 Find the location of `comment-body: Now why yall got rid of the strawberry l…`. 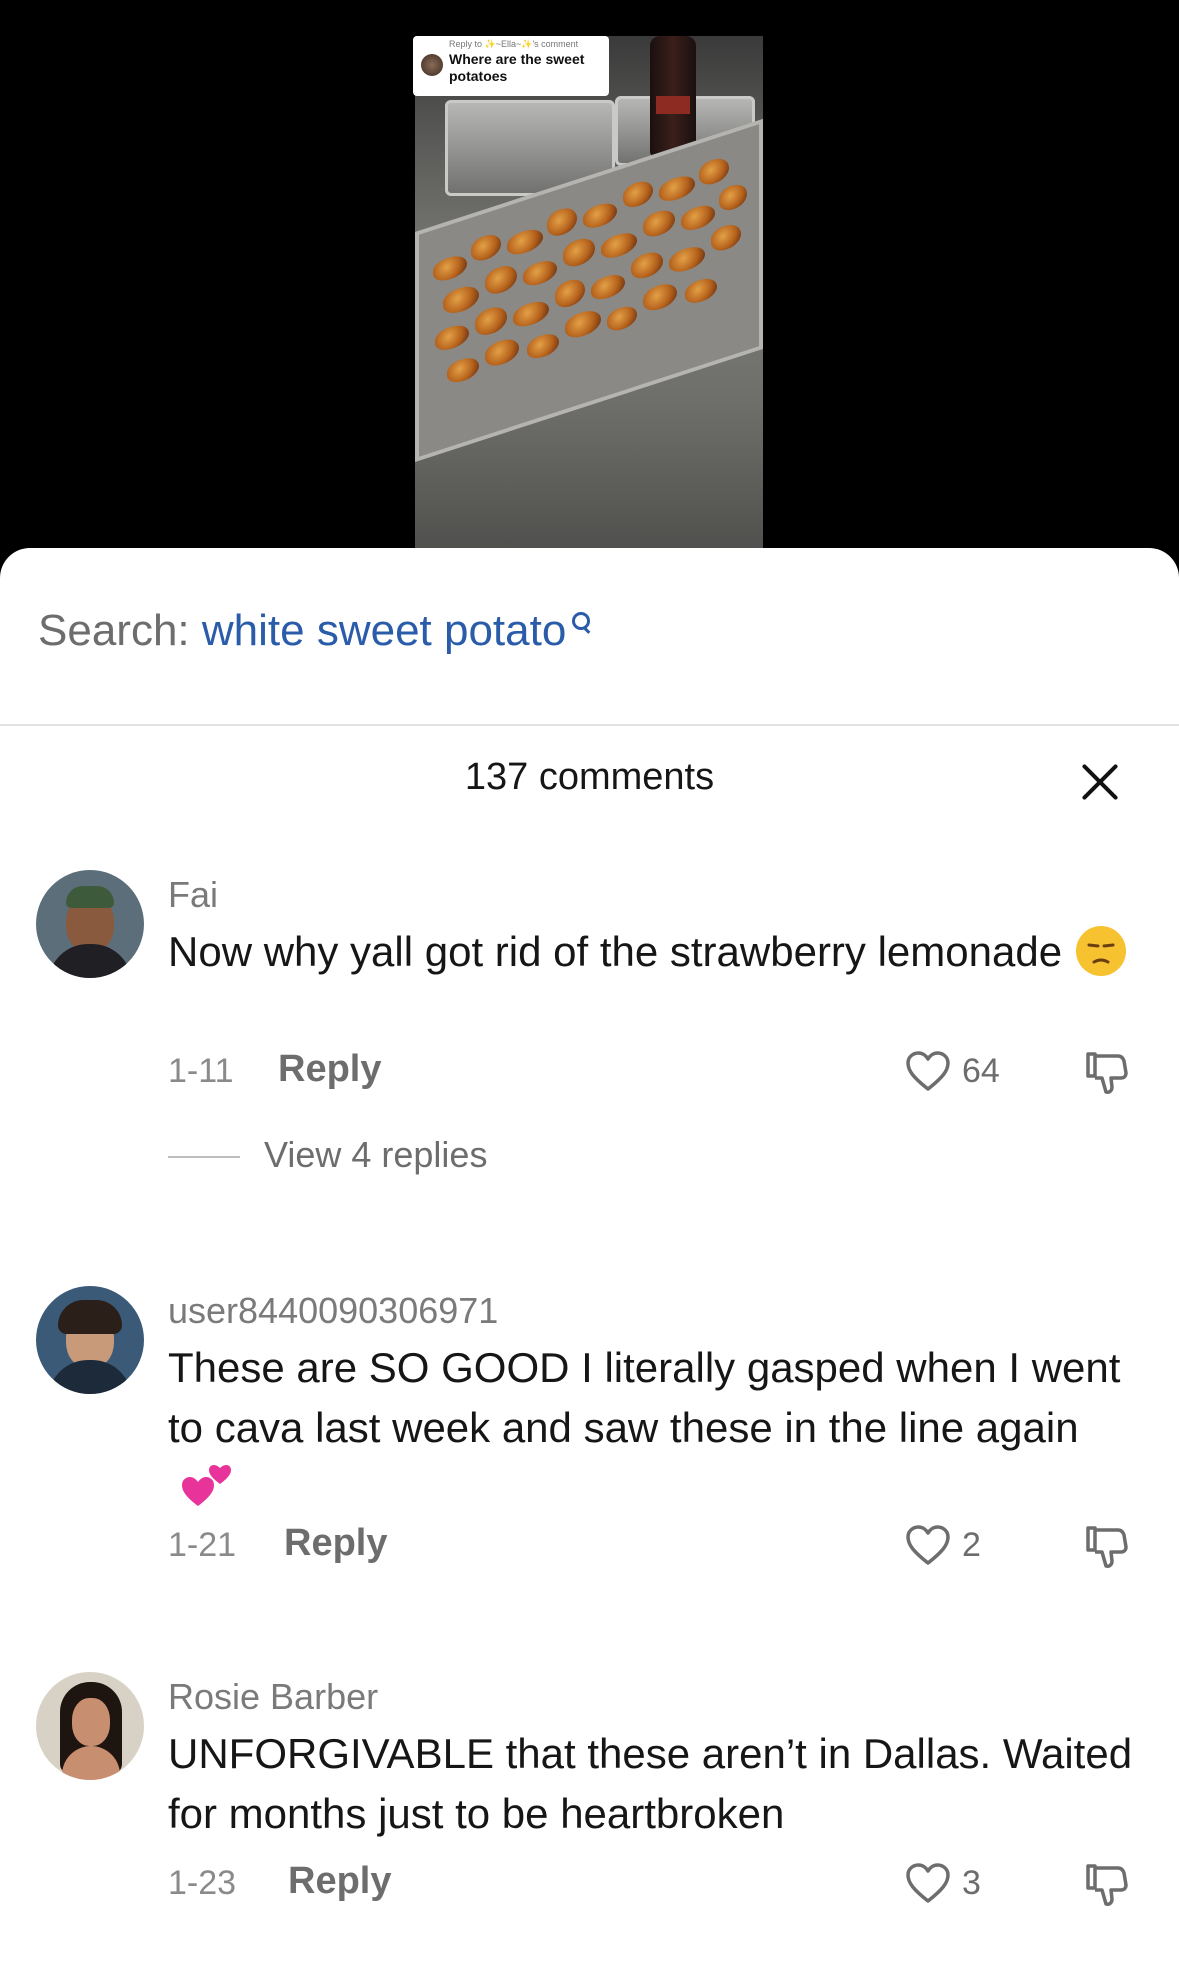

comment-body: Now why yall got rid of the strawberry l… is located at coordinates (615, 951).